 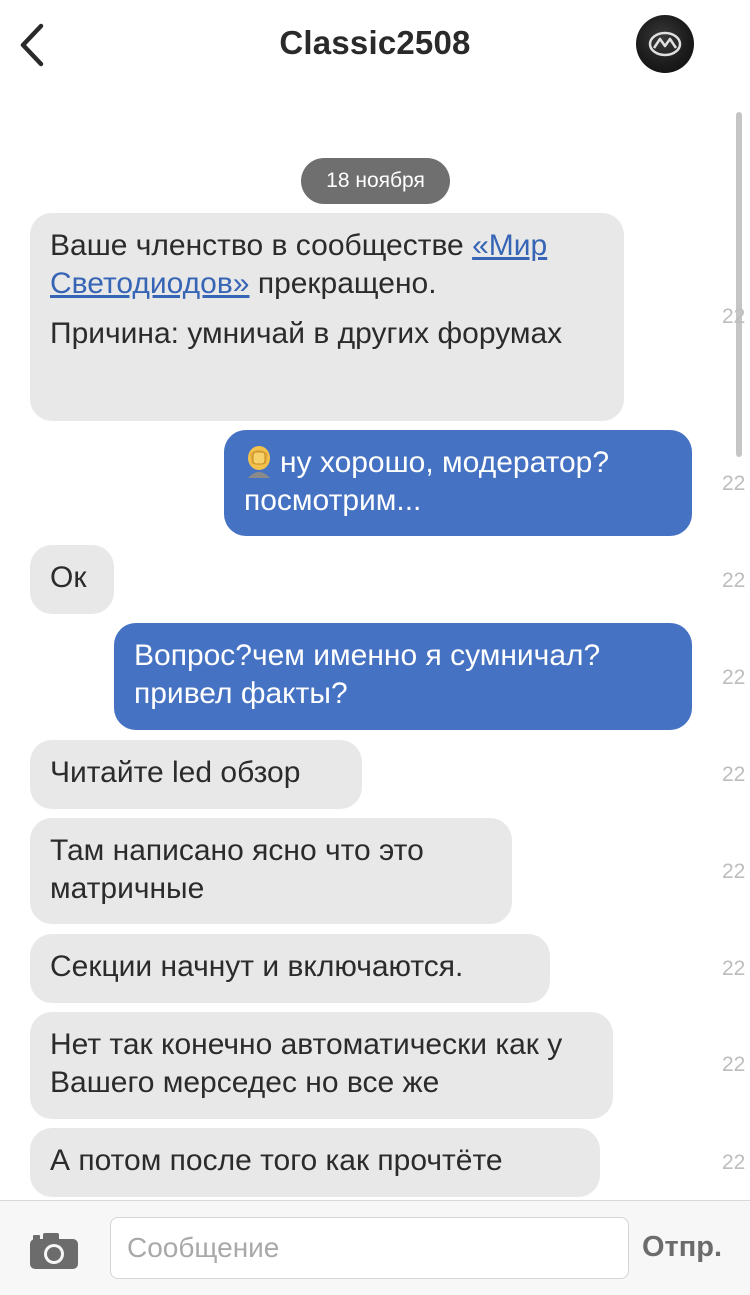 I want to click on message-composer: Отпр., so click(x=375, y=1247).